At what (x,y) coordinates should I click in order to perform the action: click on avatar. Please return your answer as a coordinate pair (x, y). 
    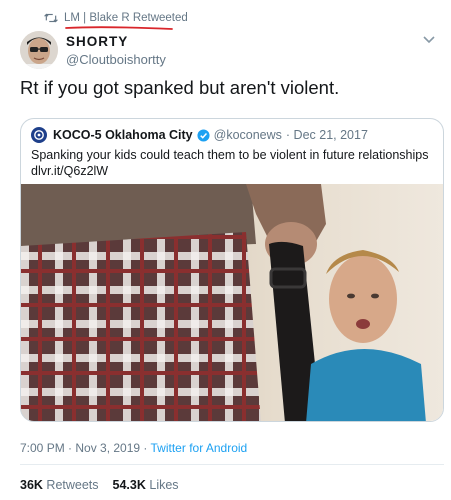
    Looking at the image, I should click on (39, 50).